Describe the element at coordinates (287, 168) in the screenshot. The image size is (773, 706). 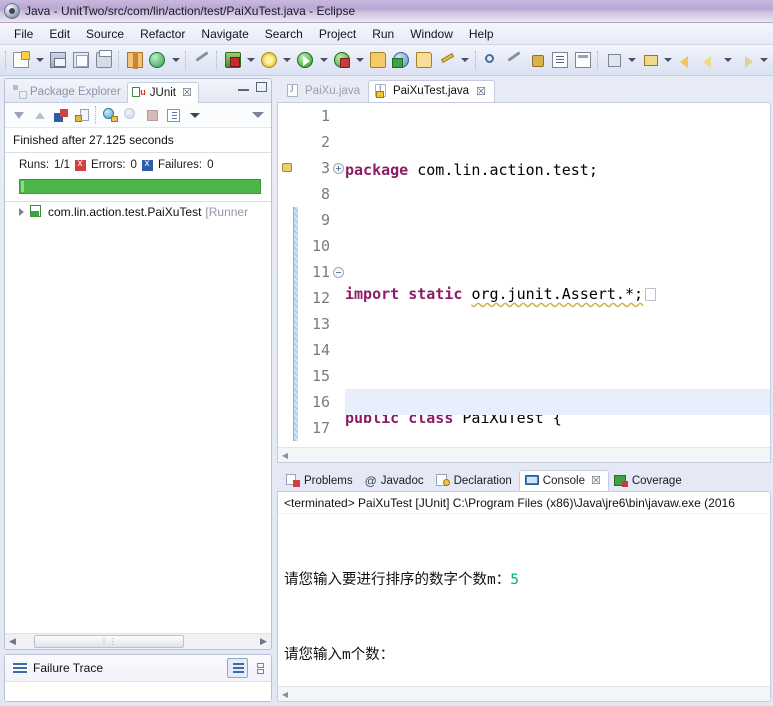
I see `warning-marker-icon` at that location.